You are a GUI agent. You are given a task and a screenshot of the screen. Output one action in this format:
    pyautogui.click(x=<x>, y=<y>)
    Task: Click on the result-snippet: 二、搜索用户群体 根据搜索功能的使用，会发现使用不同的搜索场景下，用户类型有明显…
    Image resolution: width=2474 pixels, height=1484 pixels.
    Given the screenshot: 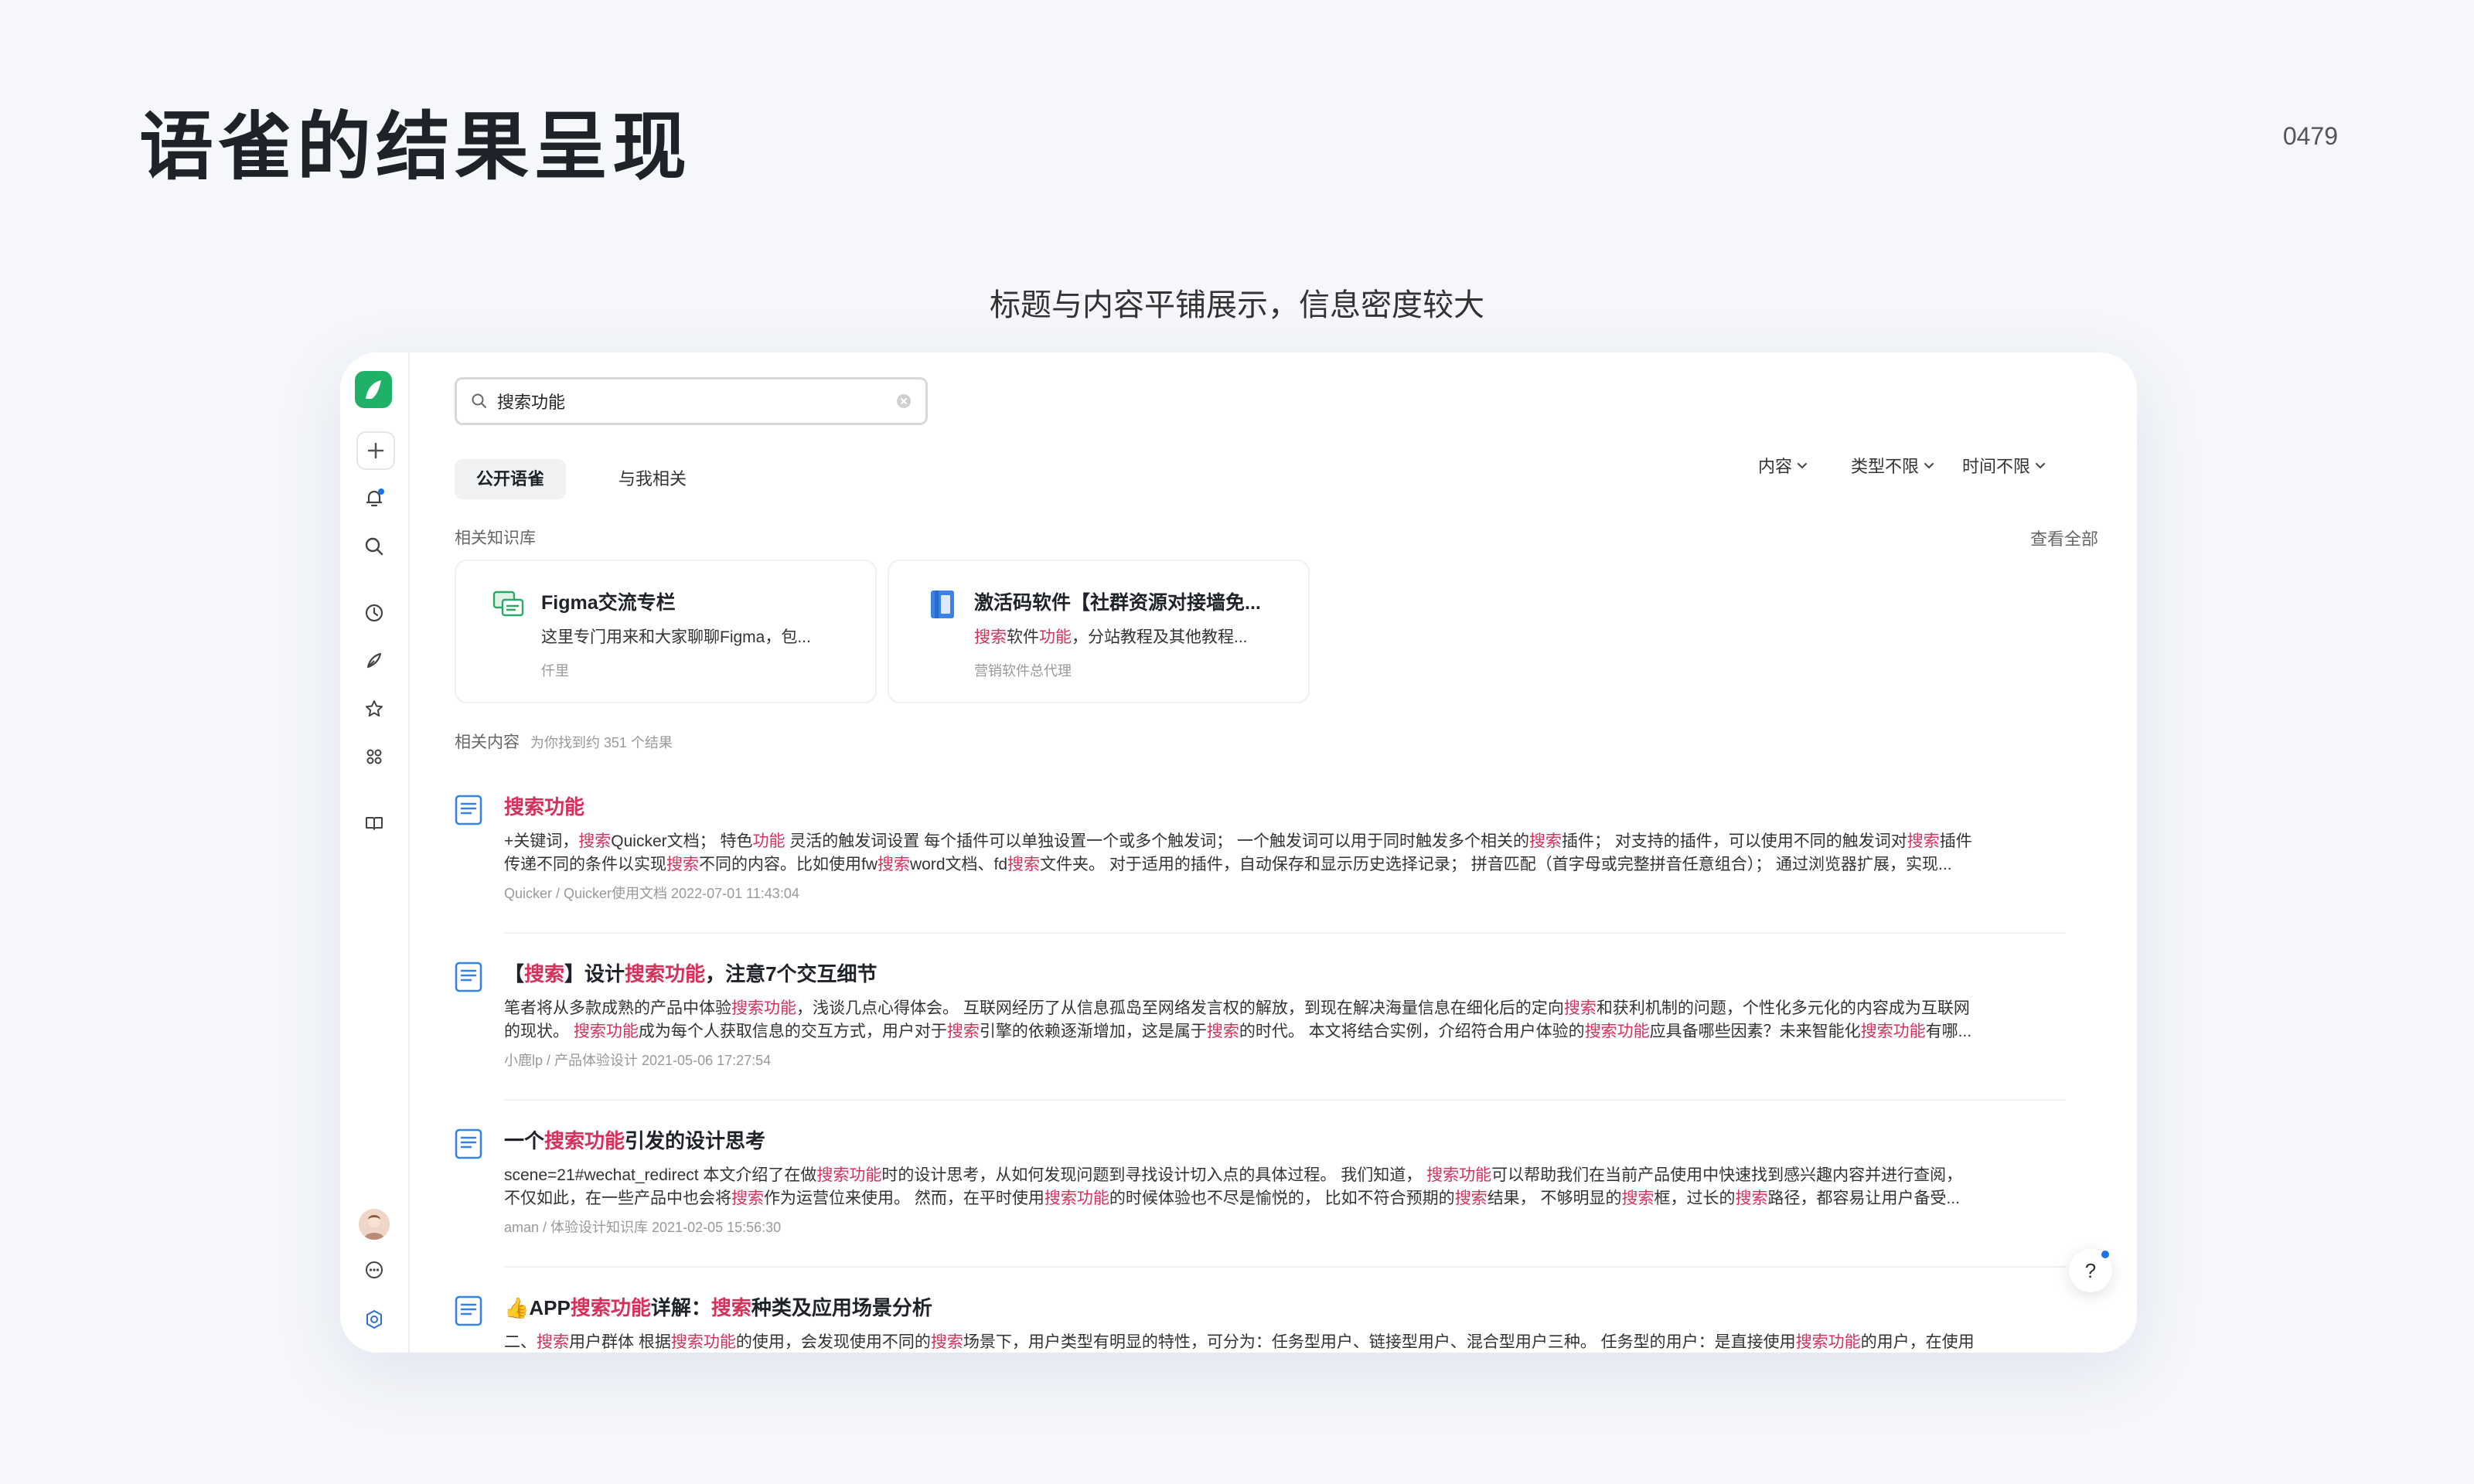 What is the action you would take?
    pyautogui.click(x=1285, y=1341)
    